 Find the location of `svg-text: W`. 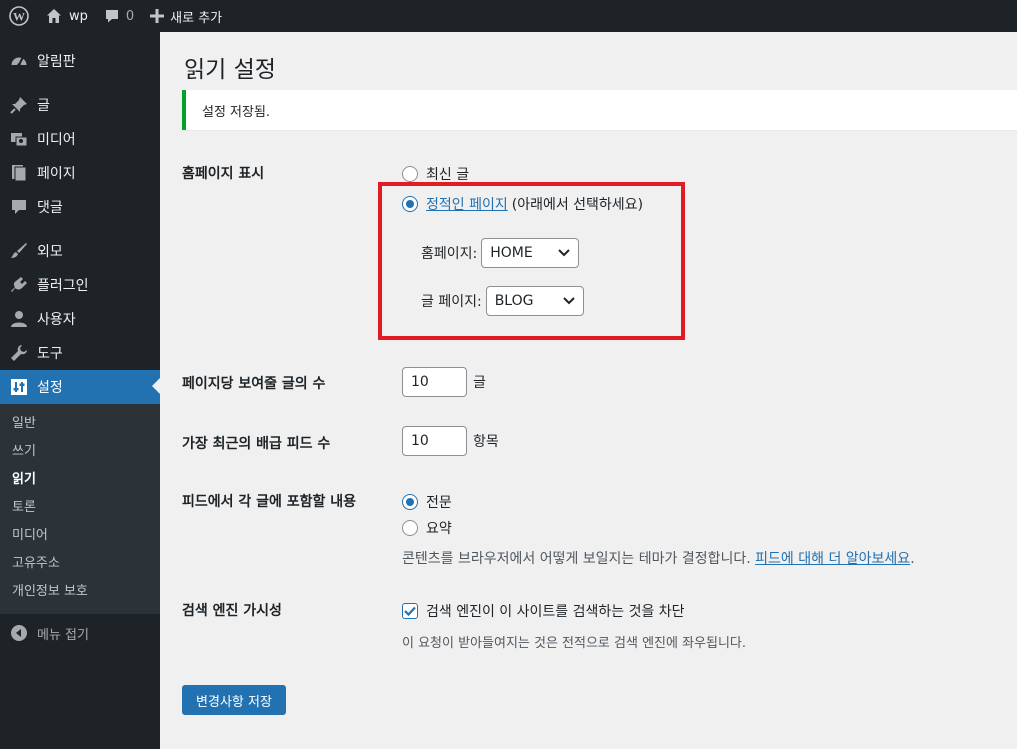

svg-text: W is located at coordinates (19, 17).